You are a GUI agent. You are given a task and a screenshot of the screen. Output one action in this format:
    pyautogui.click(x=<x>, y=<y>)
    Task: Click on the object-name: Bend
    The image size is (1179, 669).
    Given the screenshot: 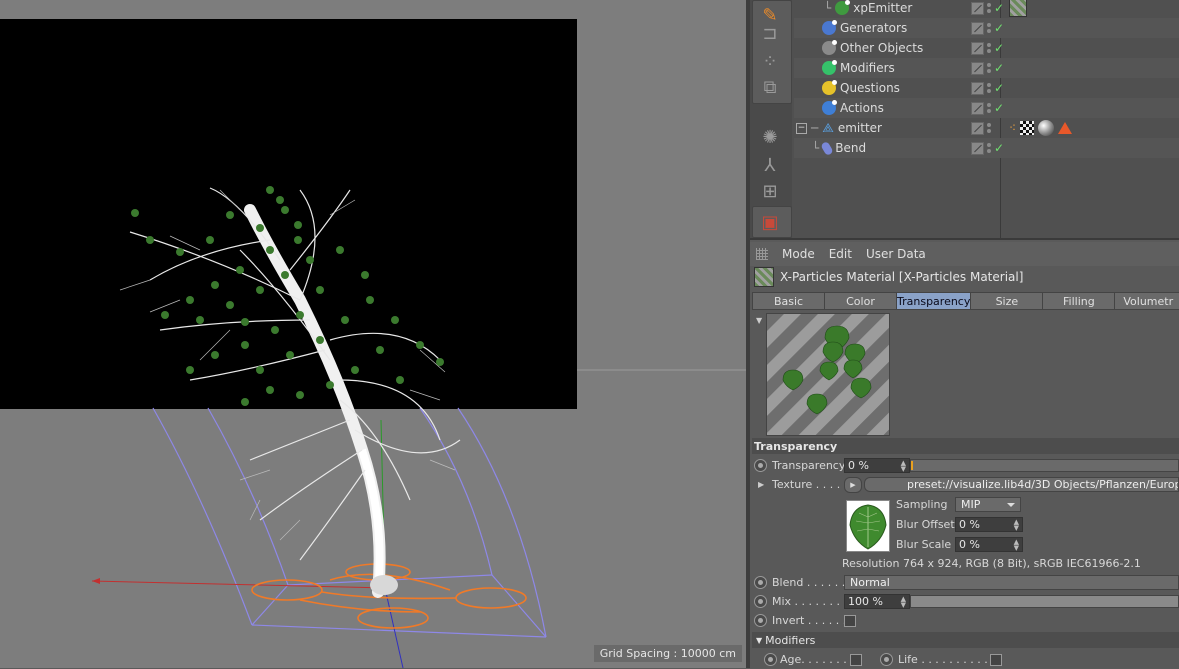 What is the action you would take?
    pyautogui.click(x=851, y=148)
    